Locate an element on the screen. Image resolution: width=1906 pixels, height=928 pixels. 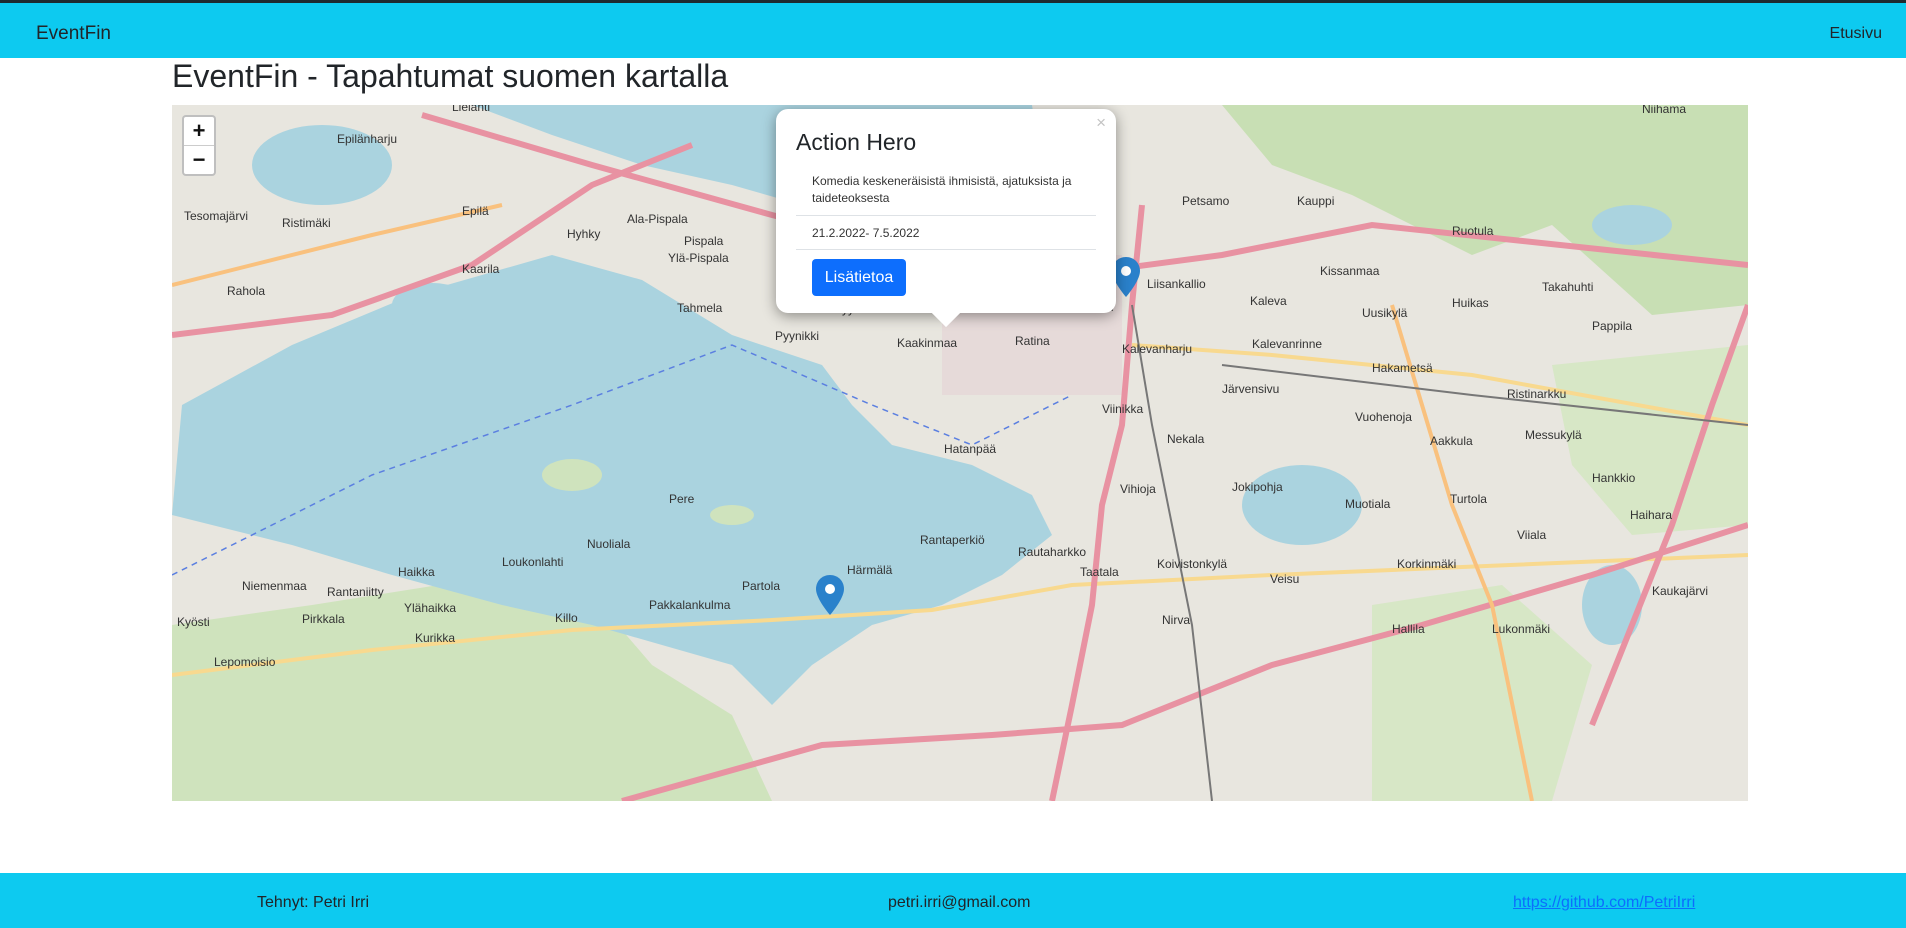
svg-text: Jokipohja is located at coordinates (1257, 487).